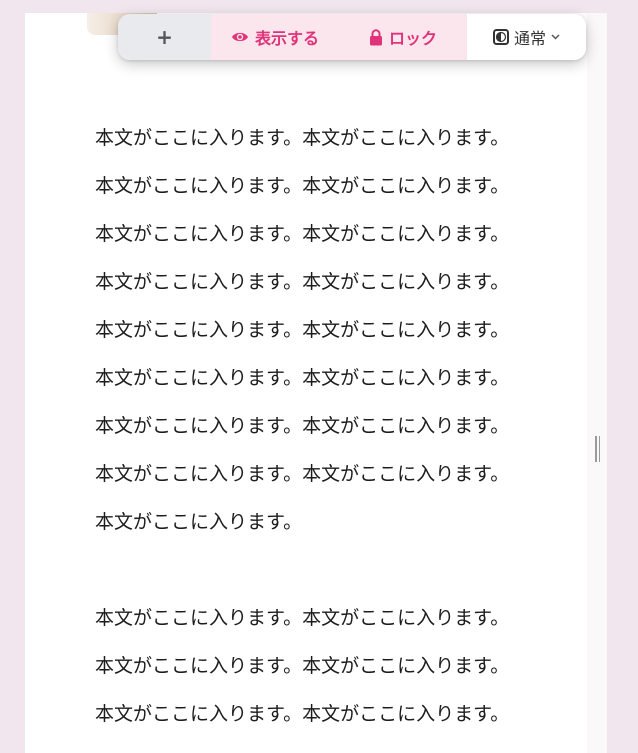 The width and height of the screenshot is (638, 753). What do you see at coordinates (286, 38) in the screenshot?
I see `show-label: 表示する` at bounding box center [286, 38].